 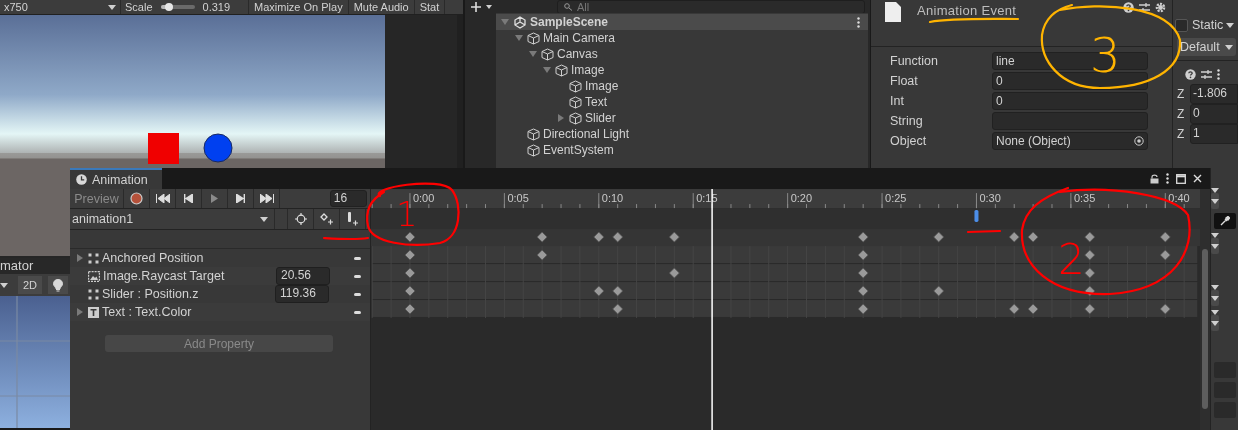 I want to click on ruler-label: 0:30, so click(x=990, y=198).